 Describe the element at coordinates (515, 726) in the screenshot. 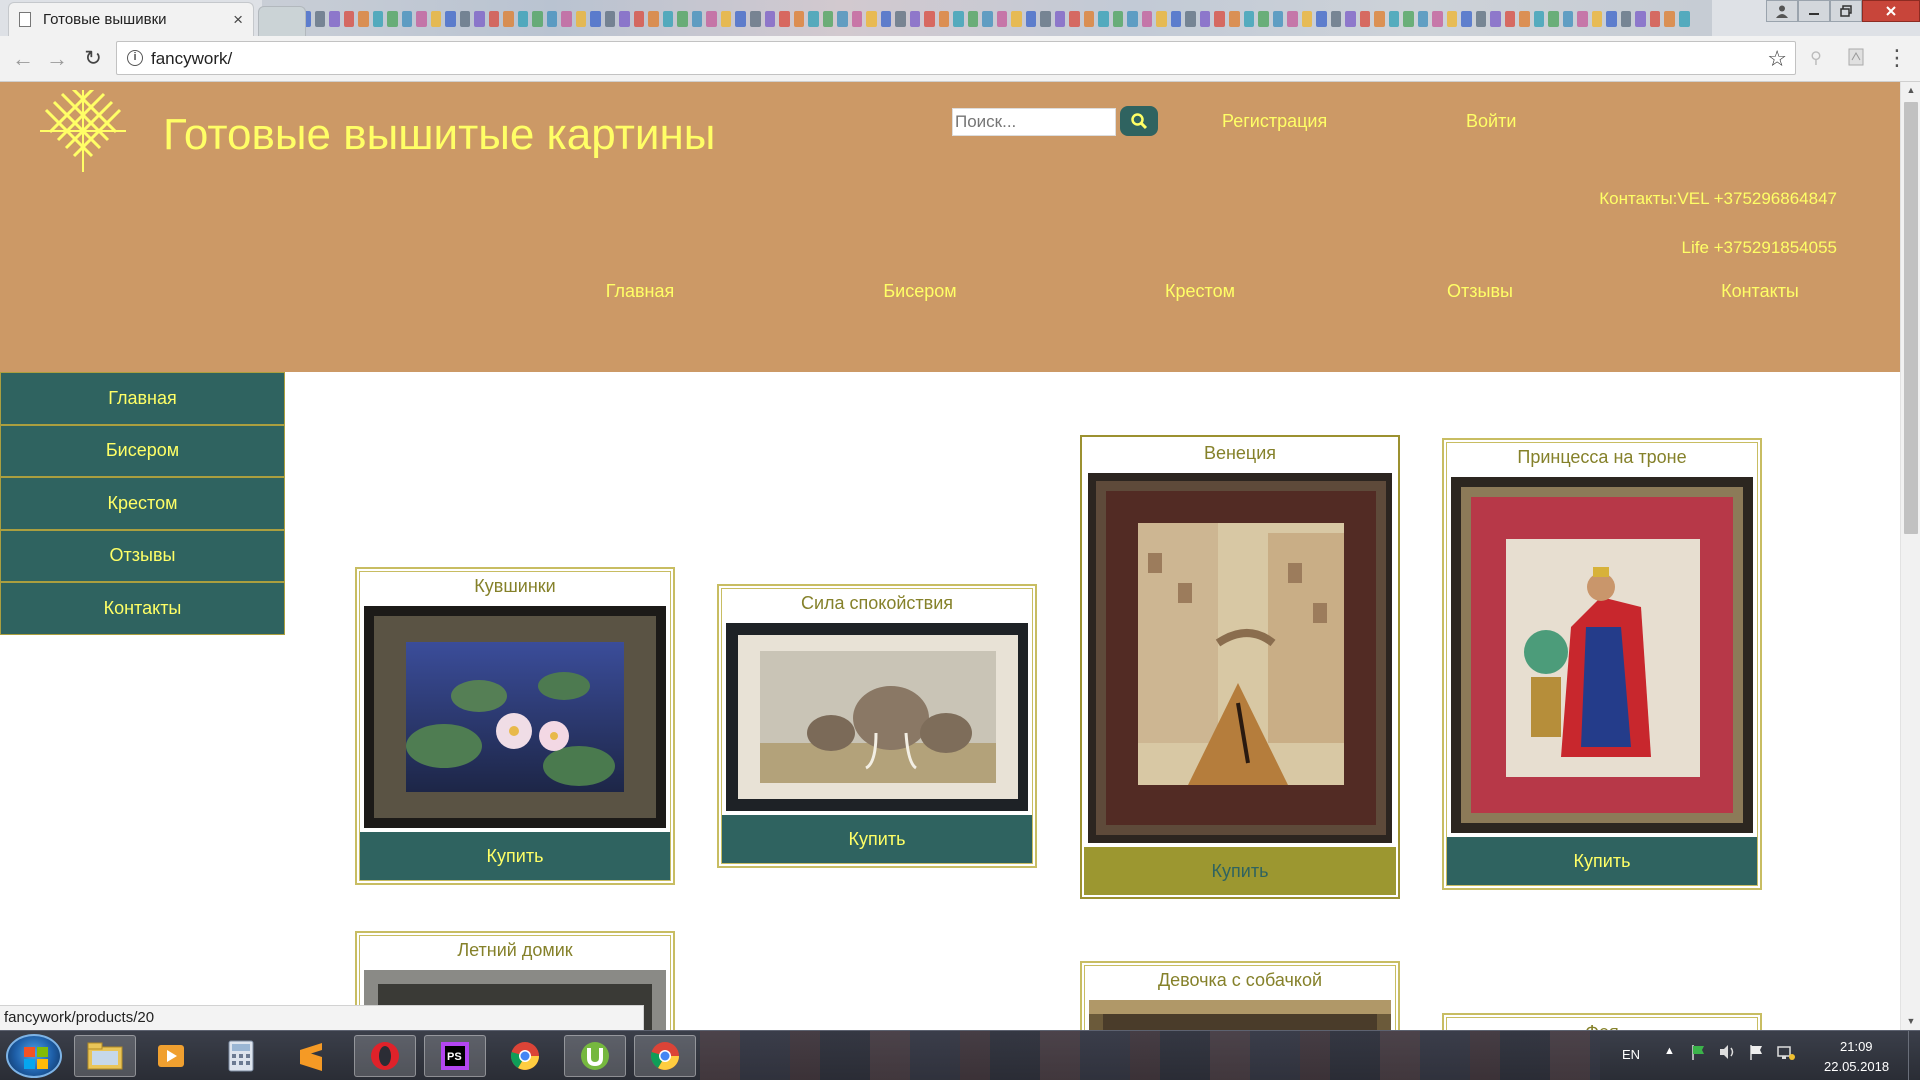

I see `product-card: Кувшинки Купить` at that location.